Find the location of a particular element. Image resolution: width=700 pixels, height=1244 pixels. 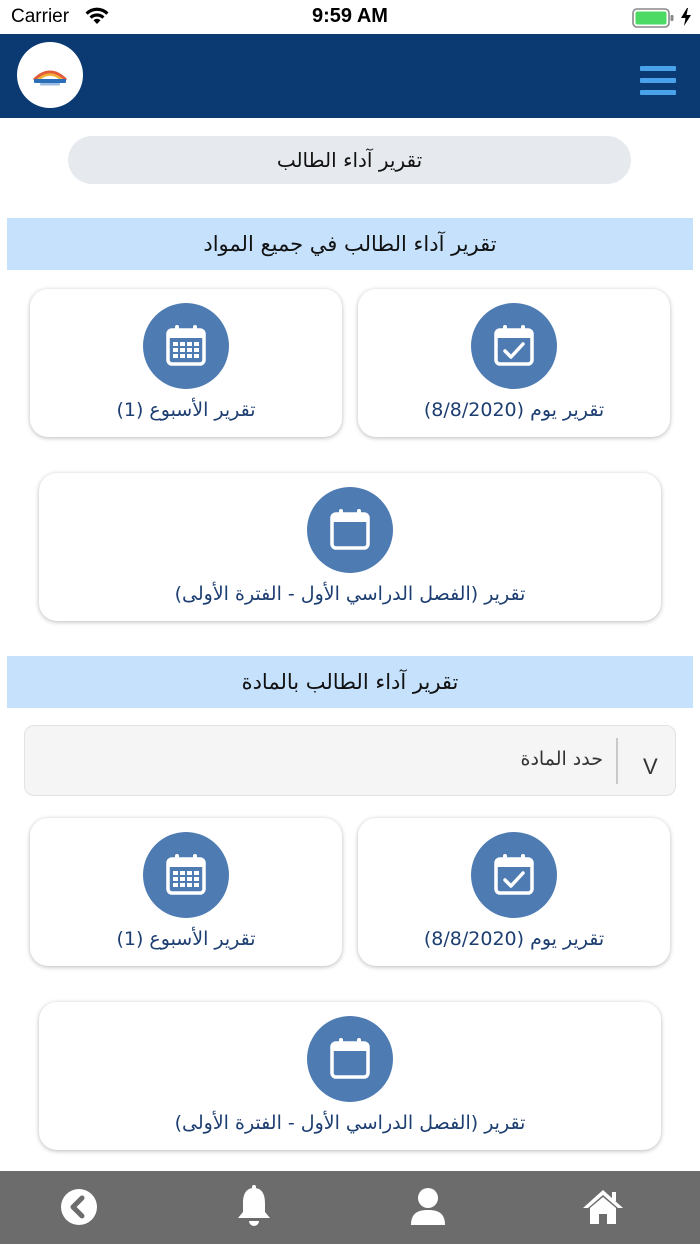

subject-week-report-label: تقرير الأسبوع (1) is located at coordinates (186, 939).